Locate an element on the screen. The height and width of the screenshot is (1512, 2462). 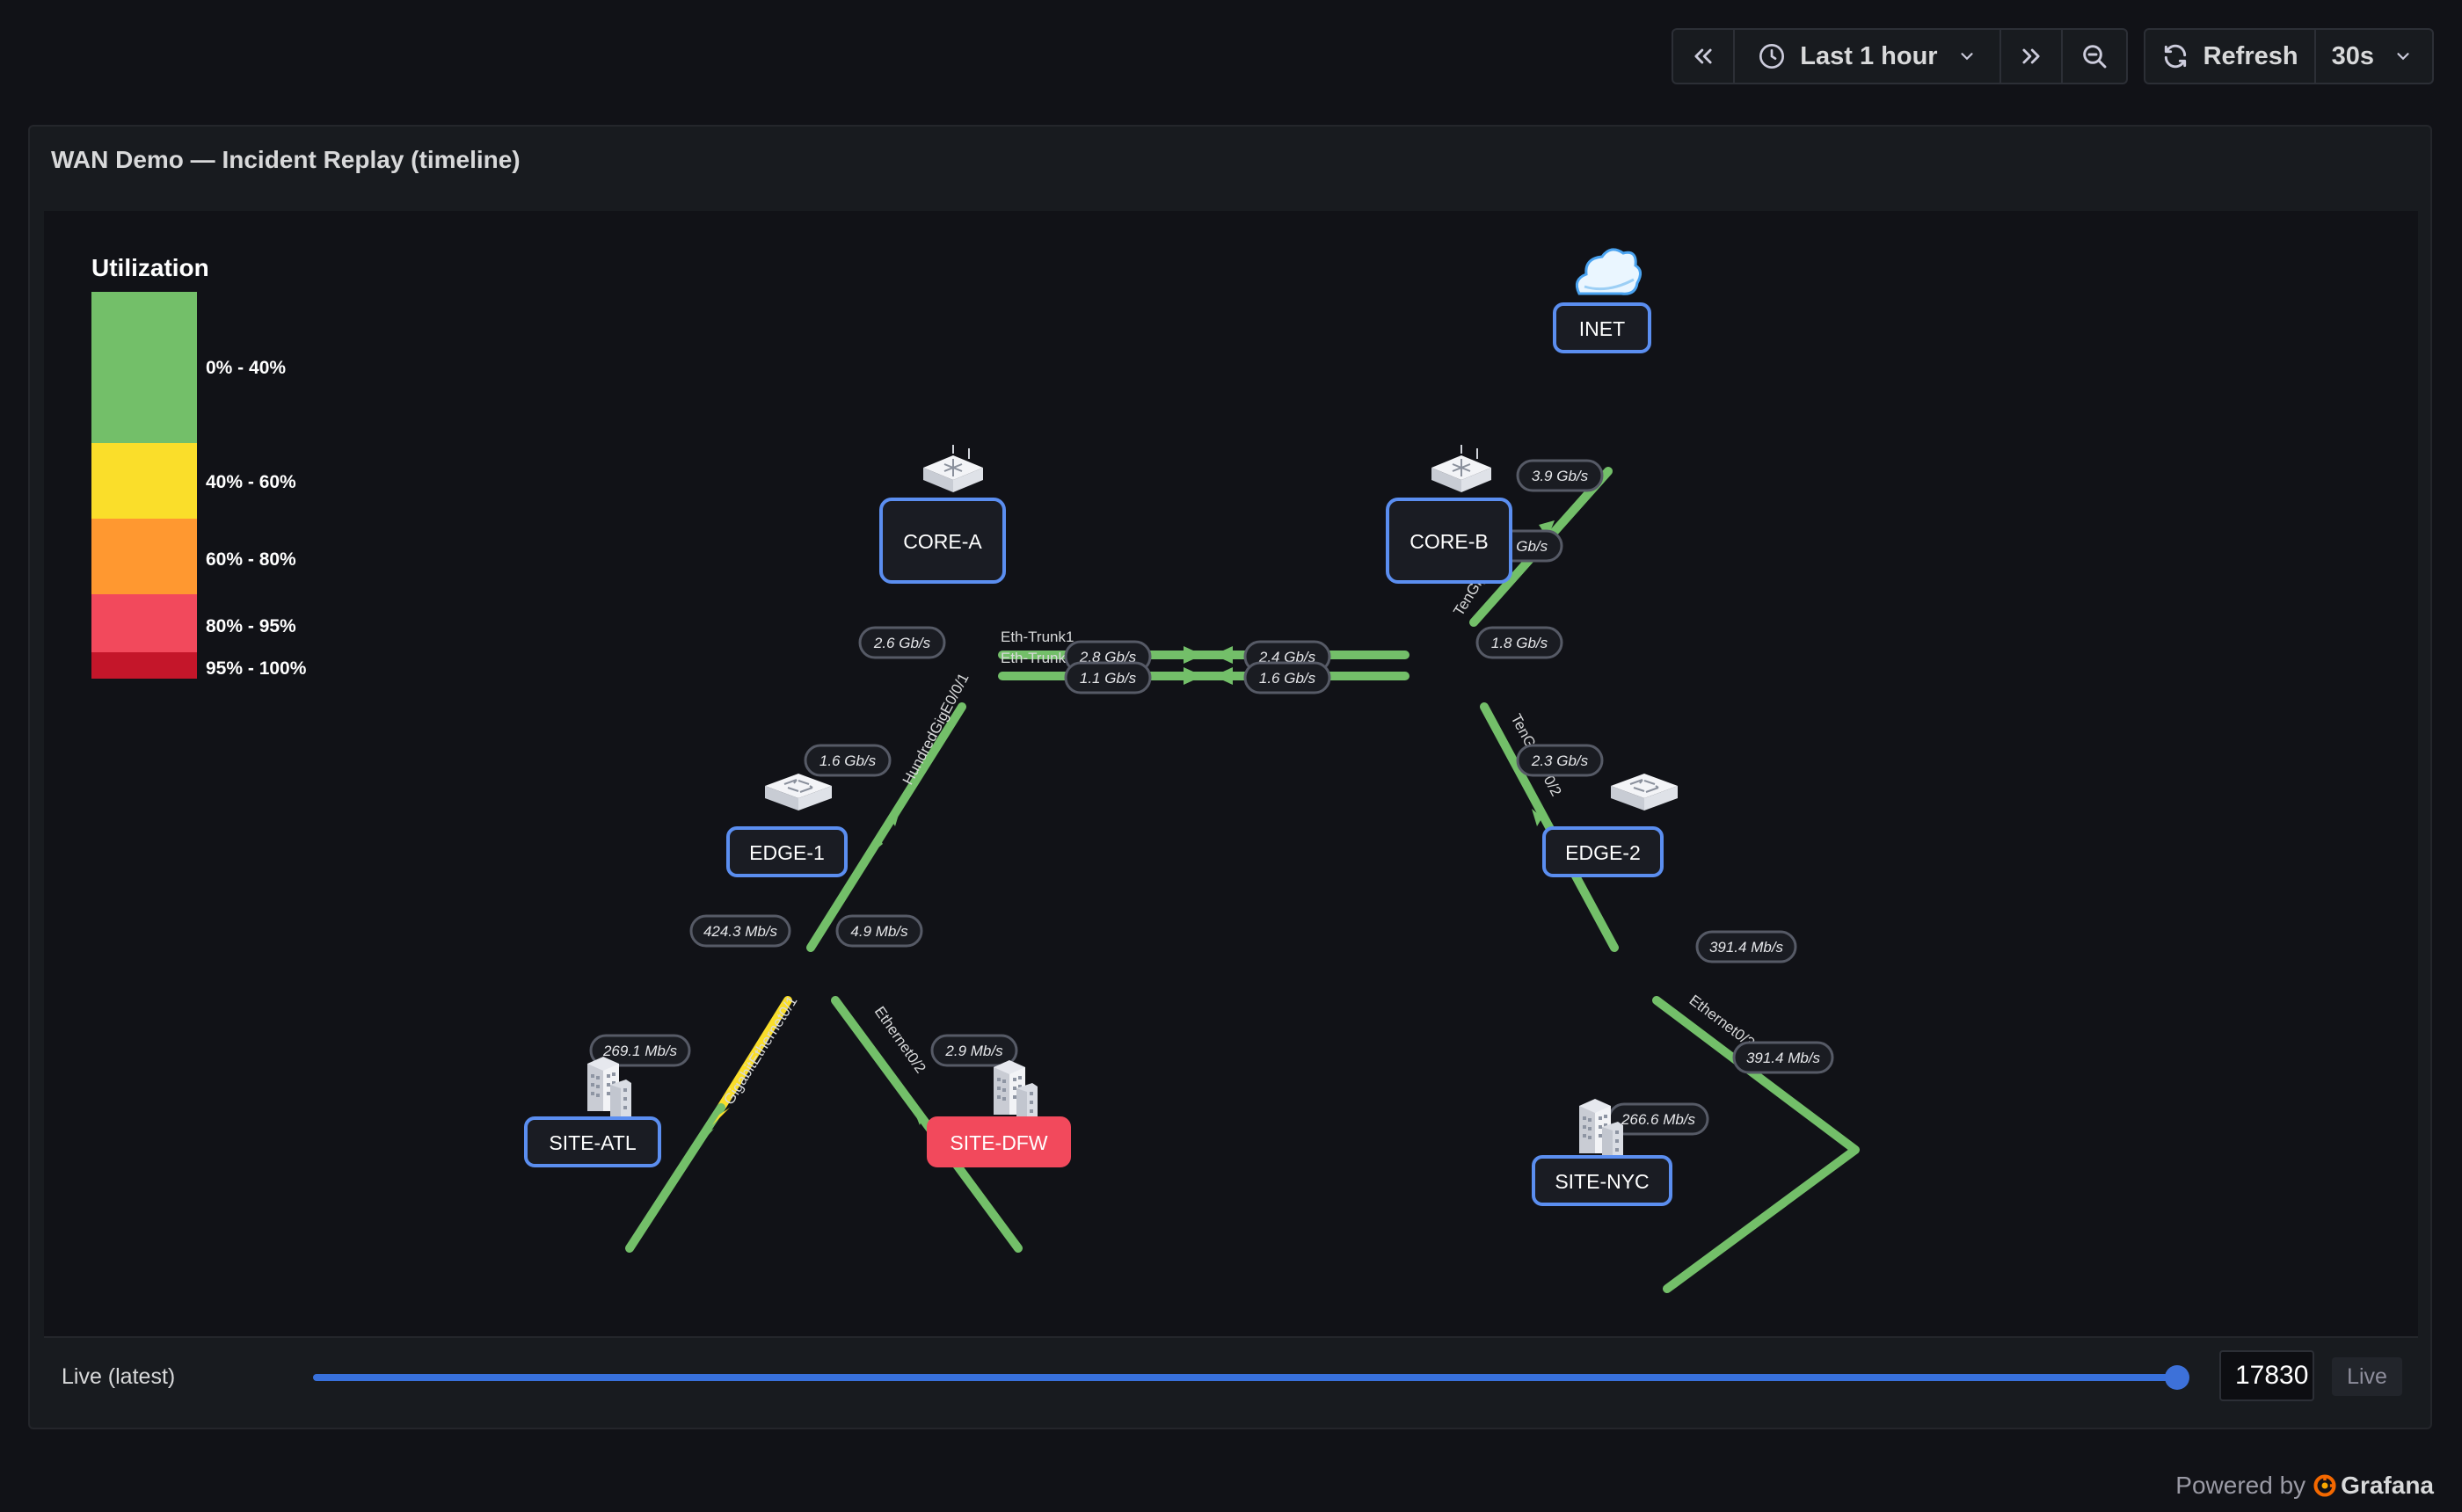
timestamp-input: 17830 is located at coordinates (2266, 1376).